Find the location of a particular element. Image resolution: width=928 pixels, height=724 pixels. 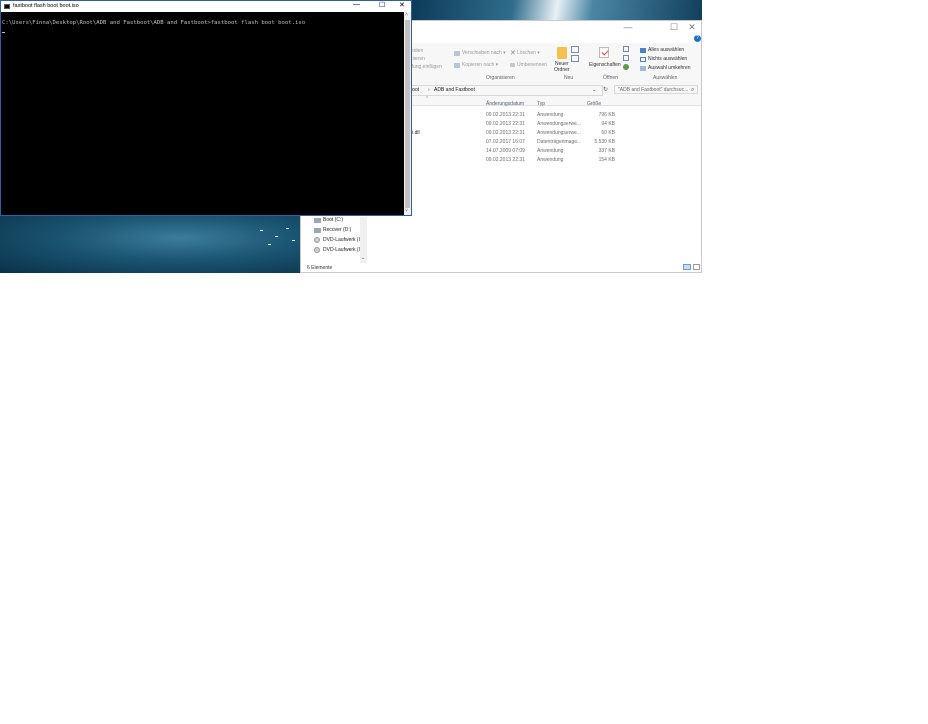

ribbon-group-new: Neu is located at coordinates (569, 78).